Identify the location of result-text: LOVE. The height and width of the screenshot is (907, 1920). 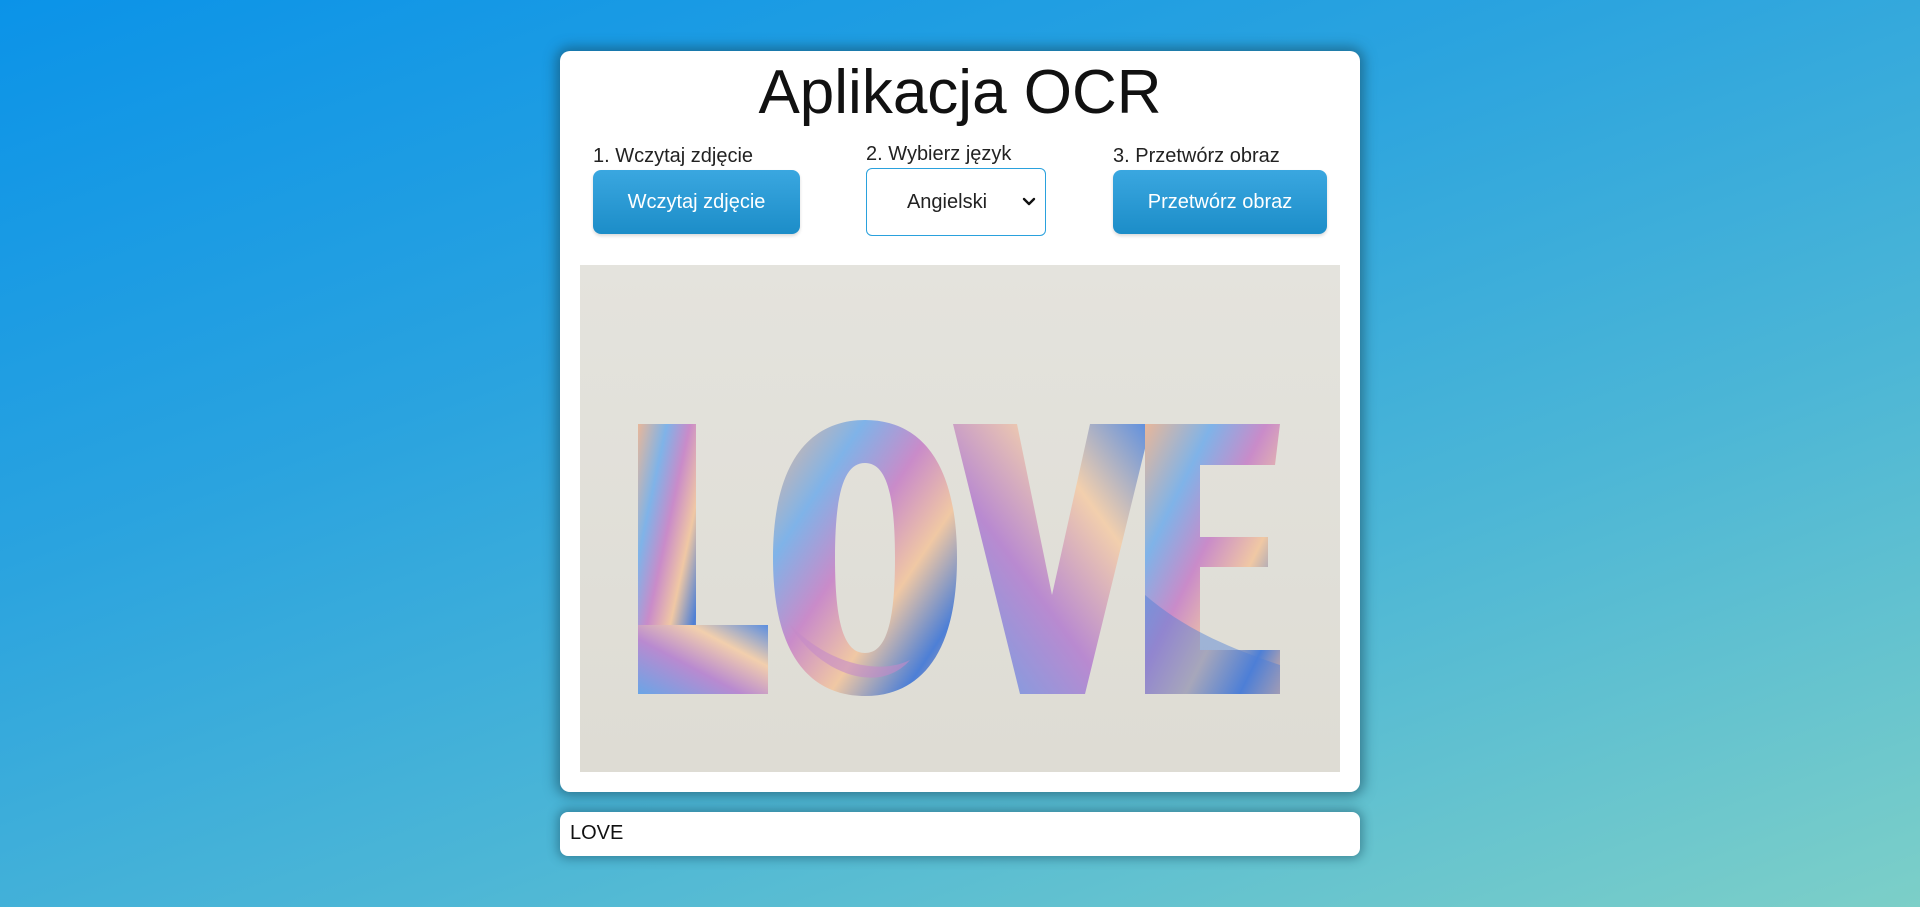
(597, 833).